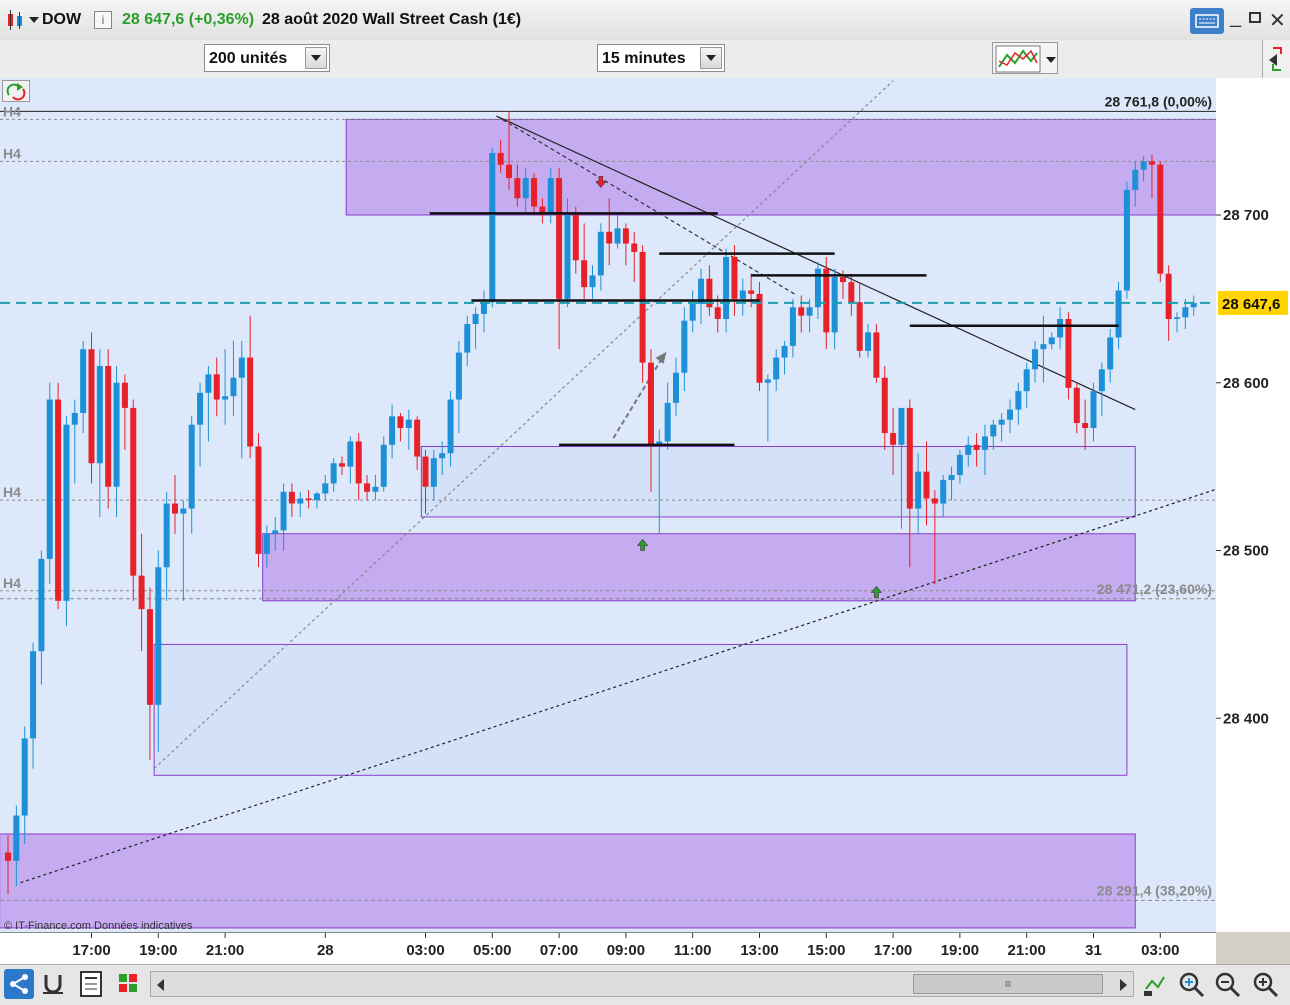 The width and height of the screenshot is (1290, 1005). I want to click on minimize-icon: _, so click(1235, 17).